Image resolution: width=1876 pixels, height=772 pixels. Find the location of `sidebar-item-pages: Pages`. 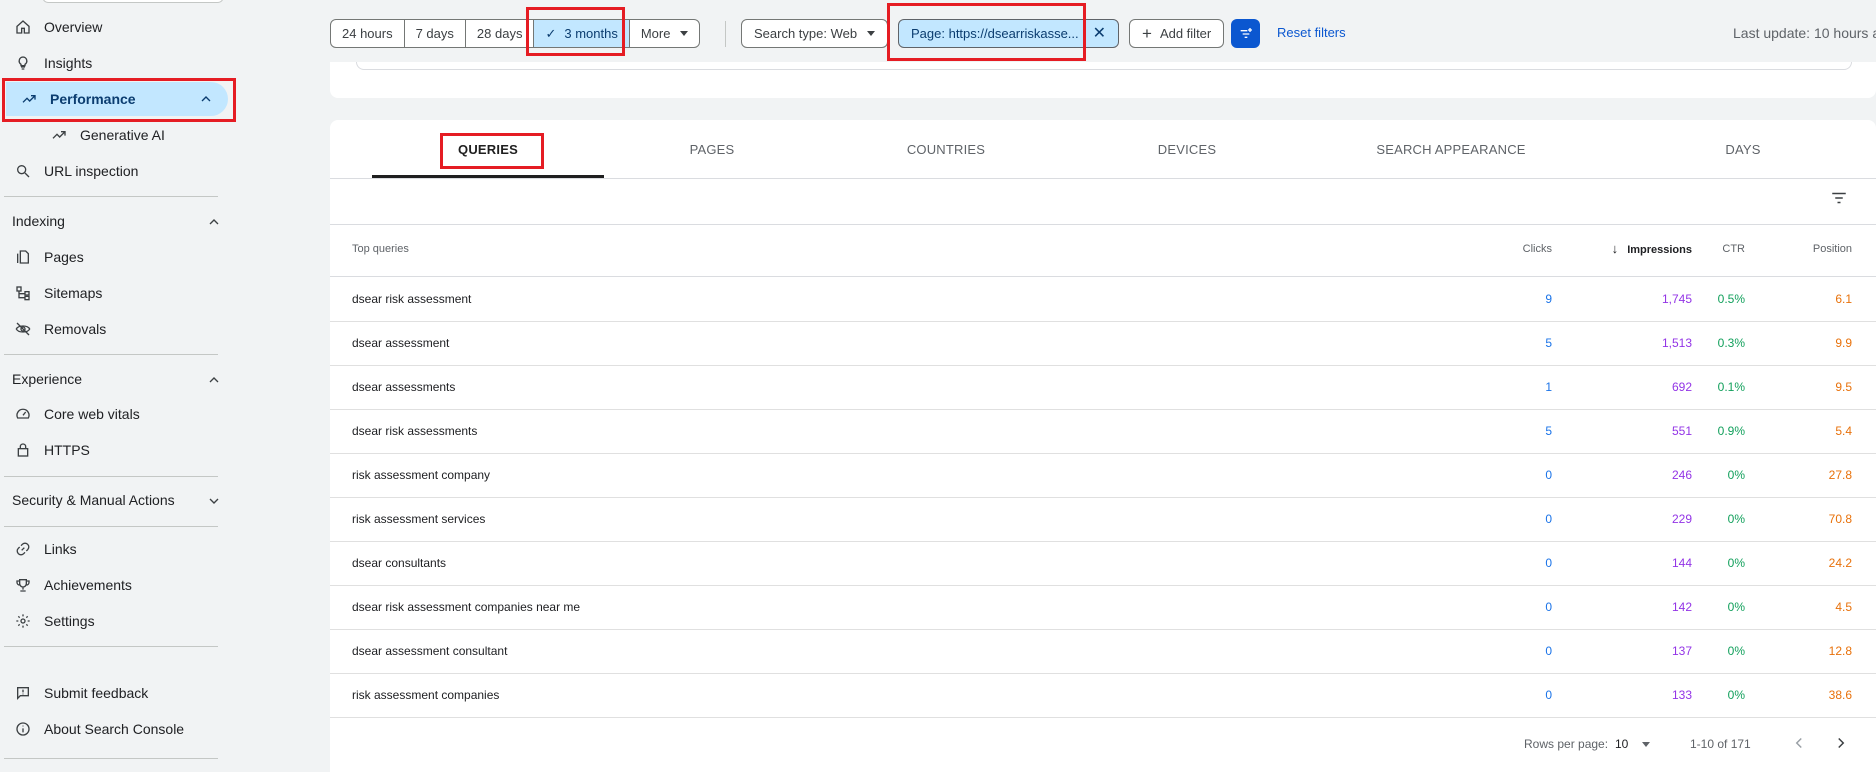

sidebar-item-pages: Pages is located at coordinates (114, 257).